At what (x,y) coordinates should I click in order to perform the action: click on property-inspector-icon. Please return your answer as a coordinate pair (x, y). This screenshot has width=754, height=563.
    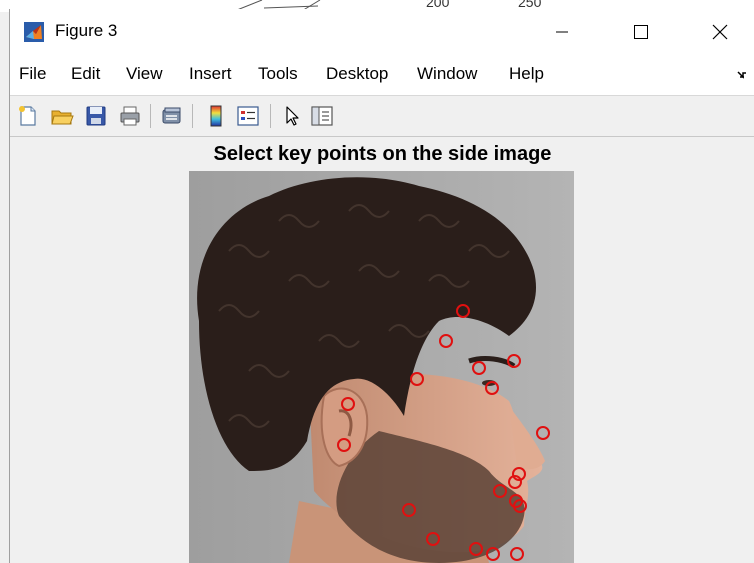
    Looking at the image, I should click on (322, 116).